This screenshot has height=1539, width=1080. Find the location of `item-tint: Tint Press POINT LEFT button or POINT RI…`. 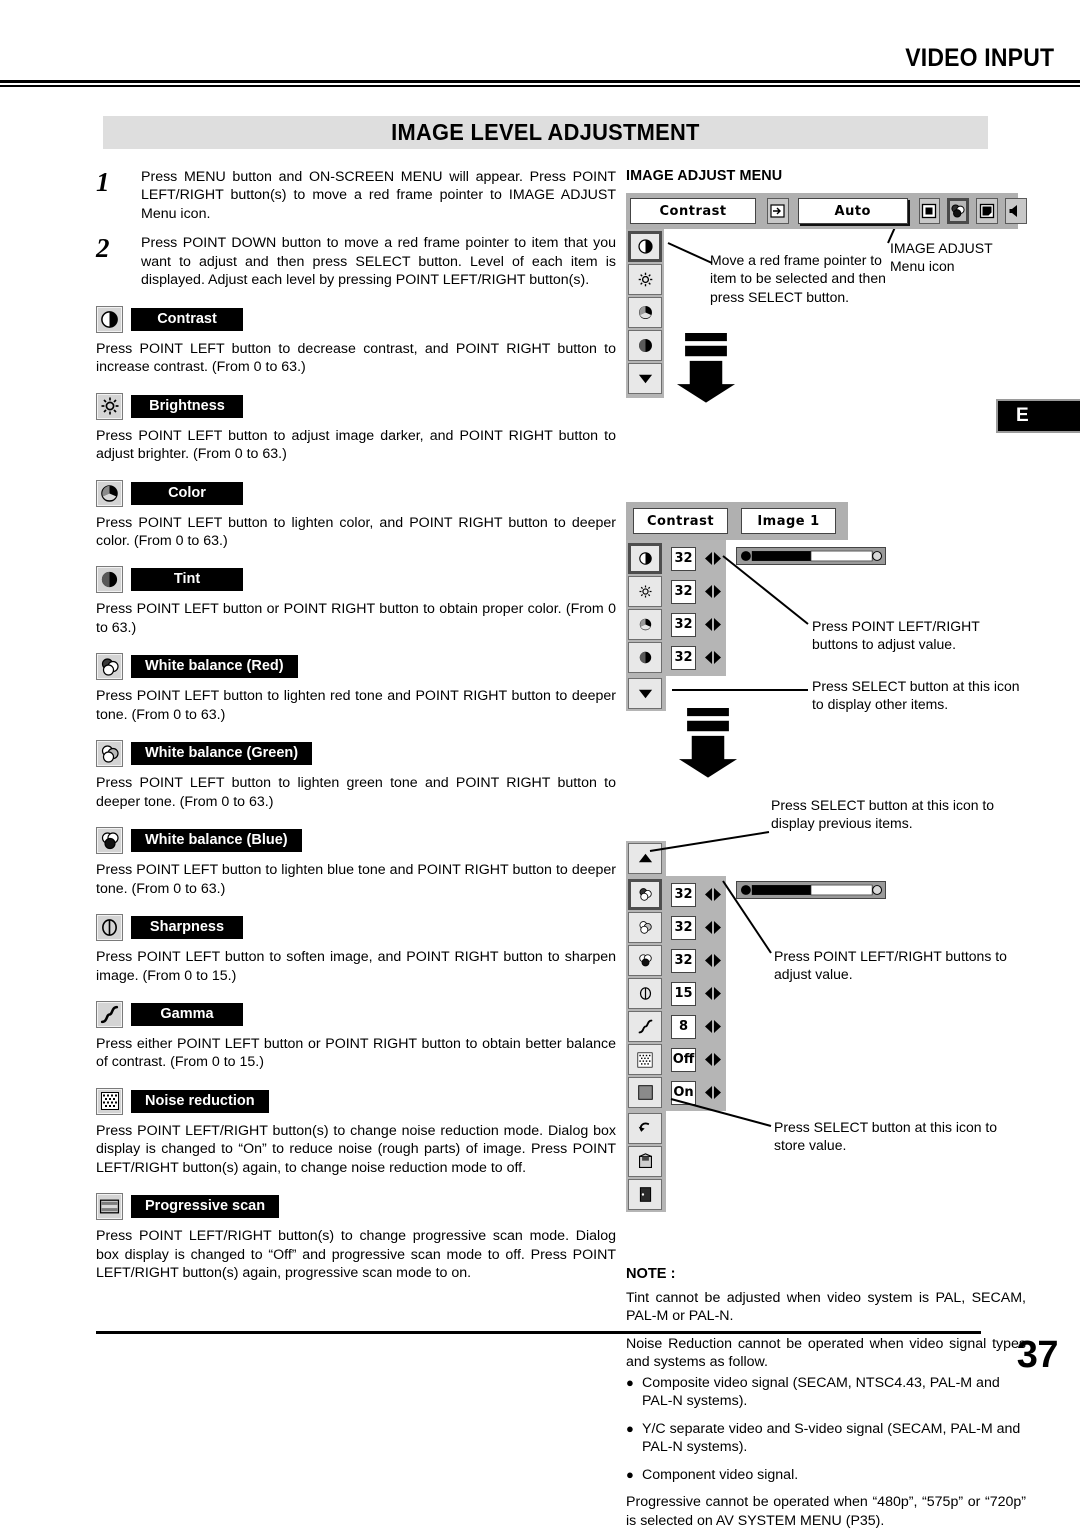

item-tint: Tint Press POINT LEFT button or POINT RI… is located at coordinates (356, 601).